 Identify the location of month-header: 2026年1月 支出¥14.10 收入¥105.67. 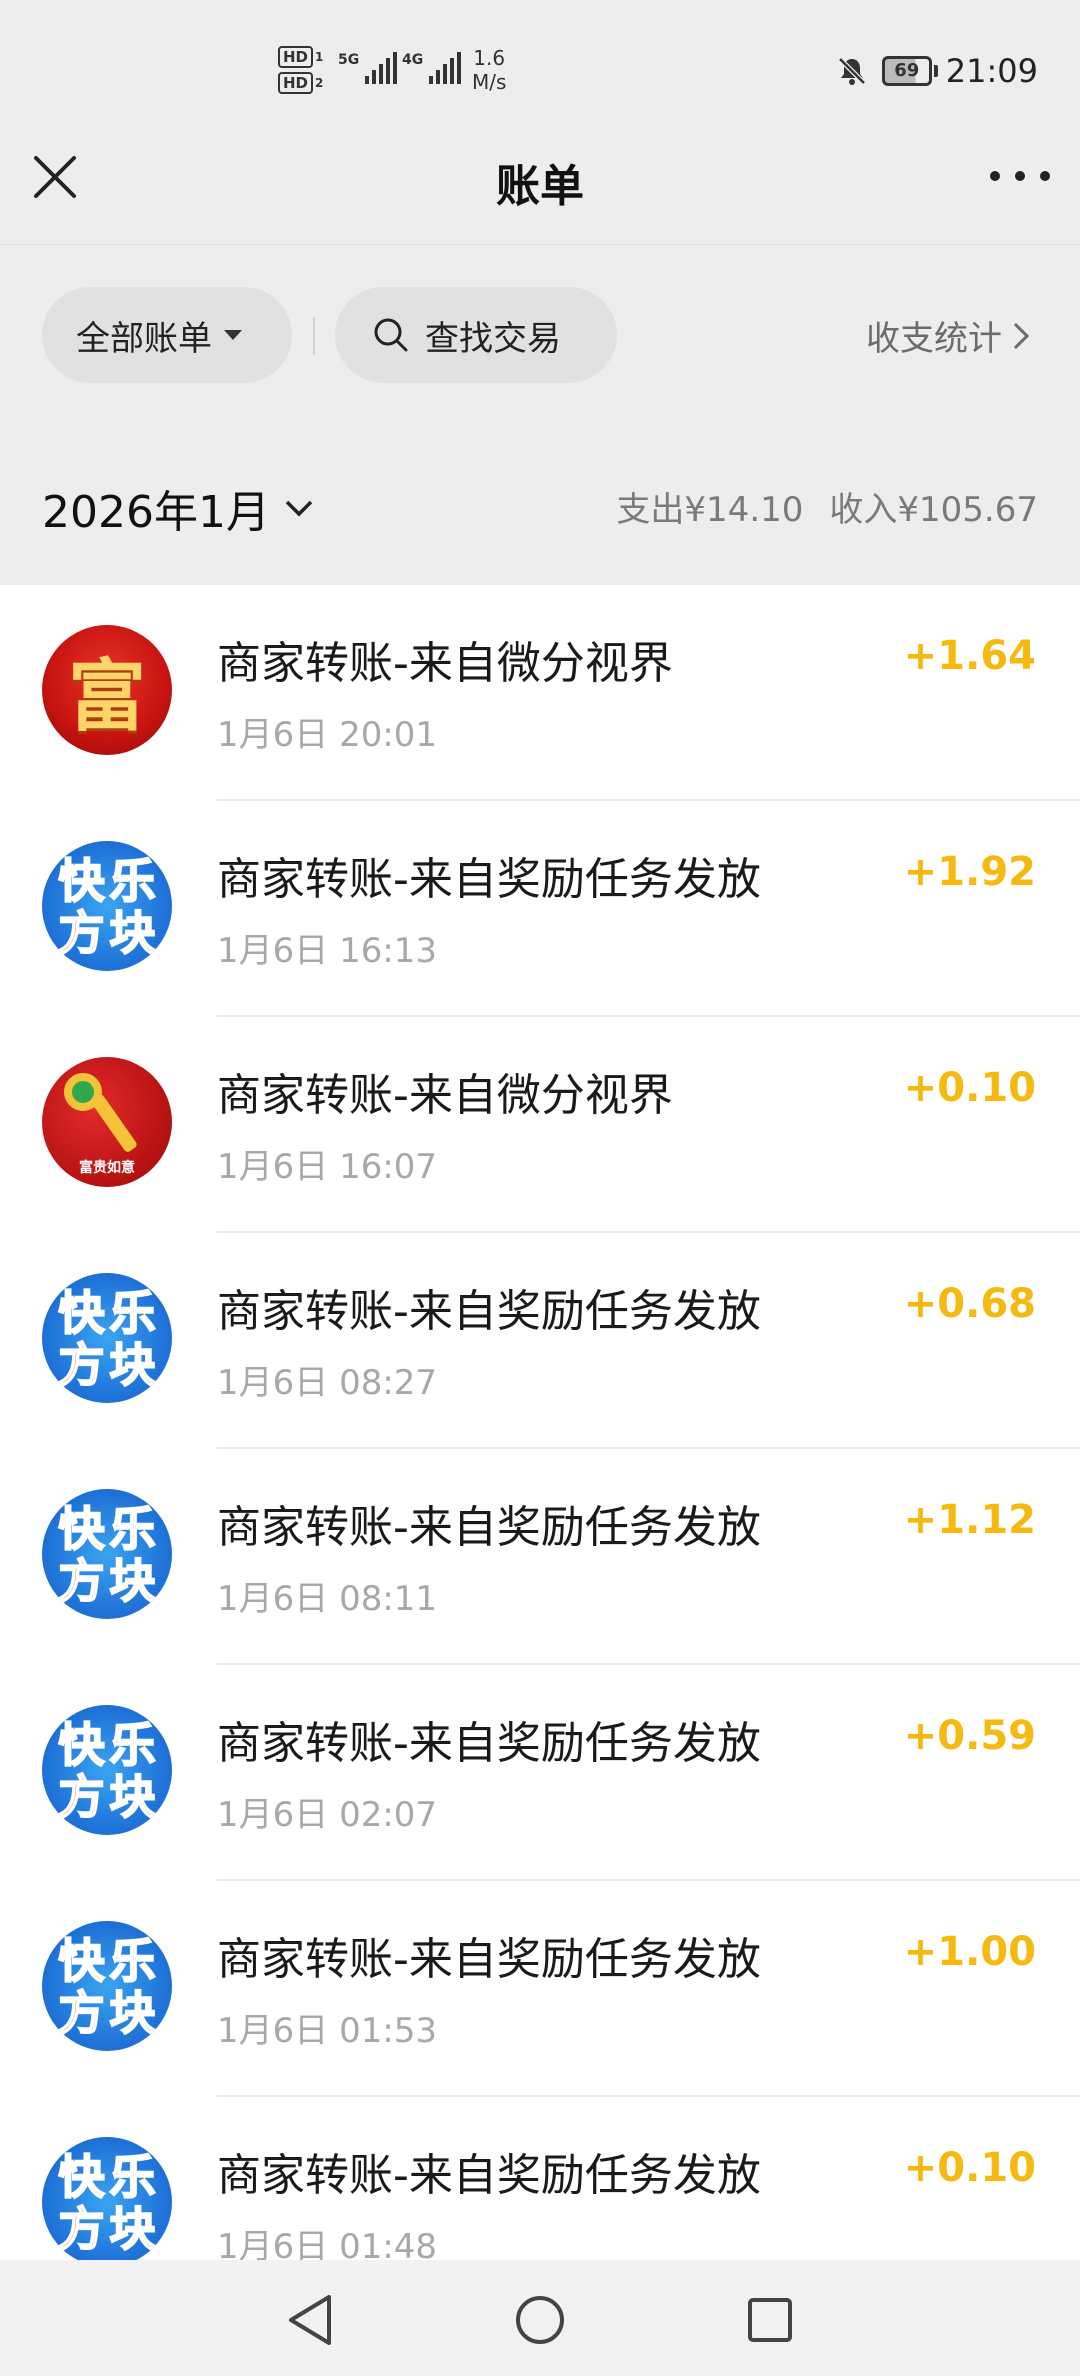
(540, 507).